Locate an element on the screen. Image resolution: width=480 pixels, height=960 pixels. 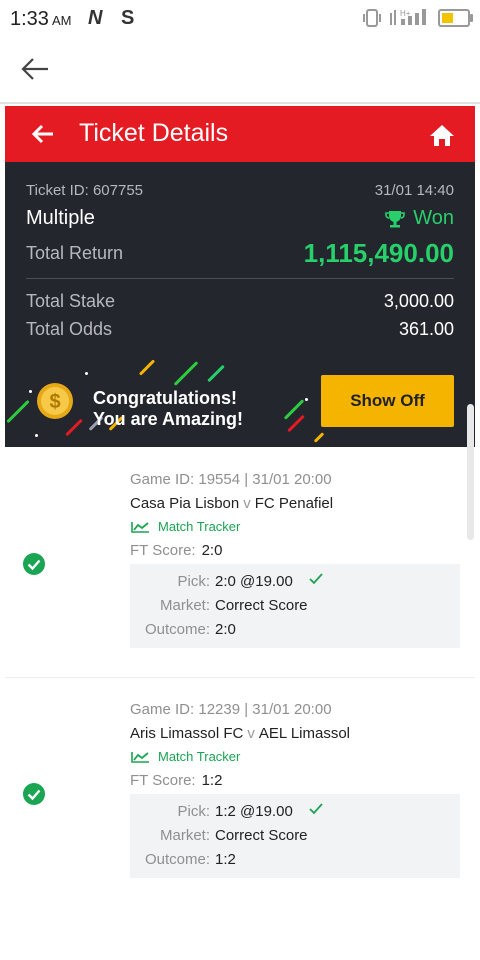
total-return-label: Total Return is located at coordinates (75, 253).